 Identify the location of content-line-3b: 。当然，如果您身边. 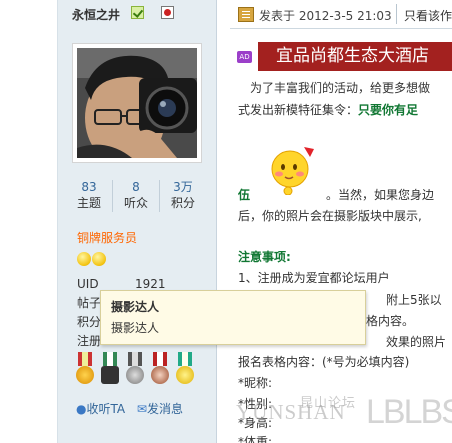
(380, 195).